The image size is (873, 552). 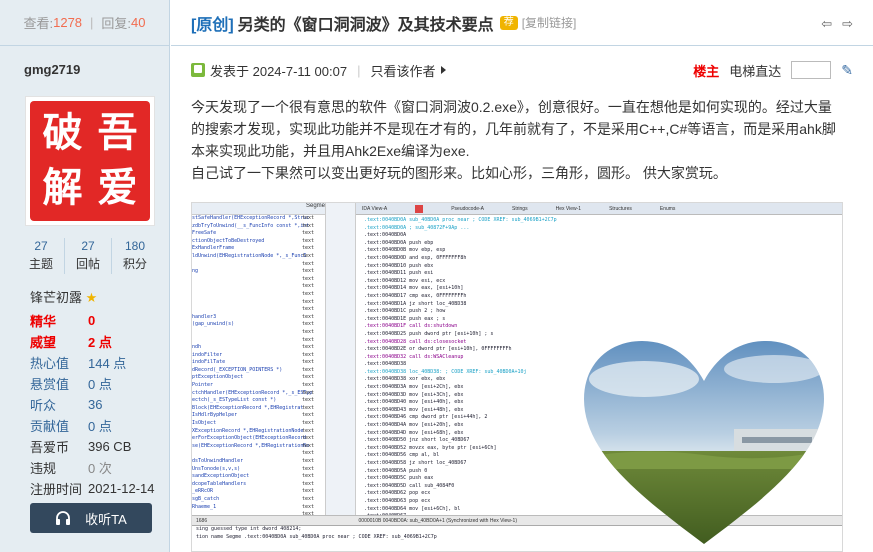 I want to click on counter-value: 180, so click(x=135, y=246).